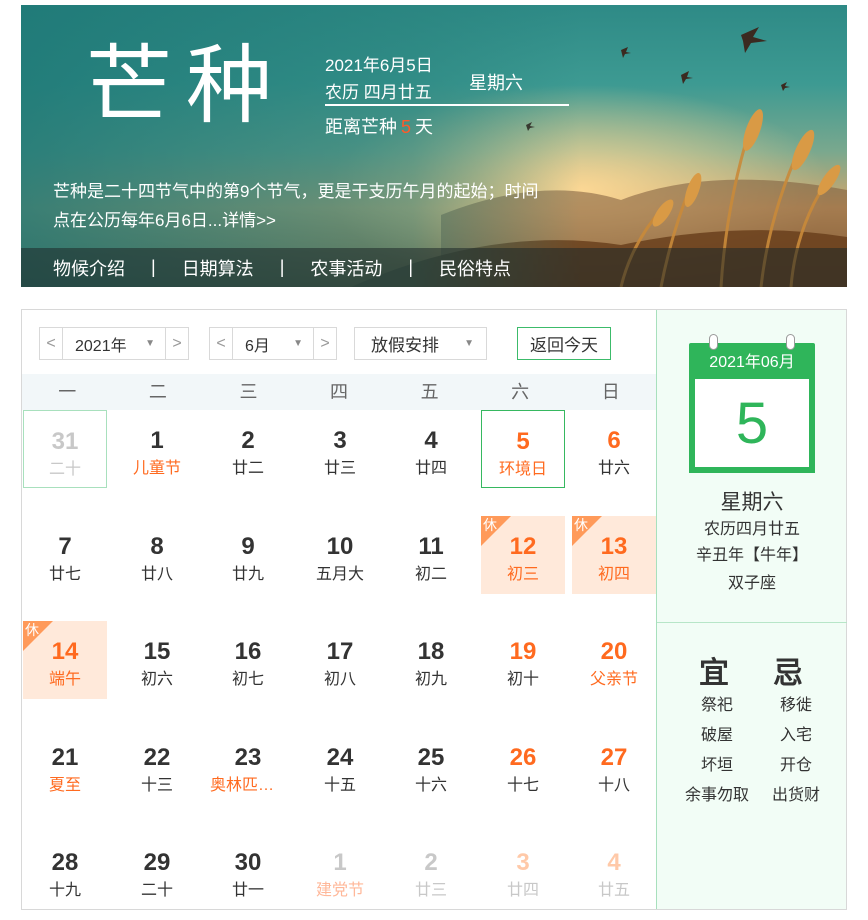 The height and width of the screenshot is (920, 868). What do you see at coordinates (431, 546) in the screenshot?
I see `day-number: 11` at bounding box center [431, 546].